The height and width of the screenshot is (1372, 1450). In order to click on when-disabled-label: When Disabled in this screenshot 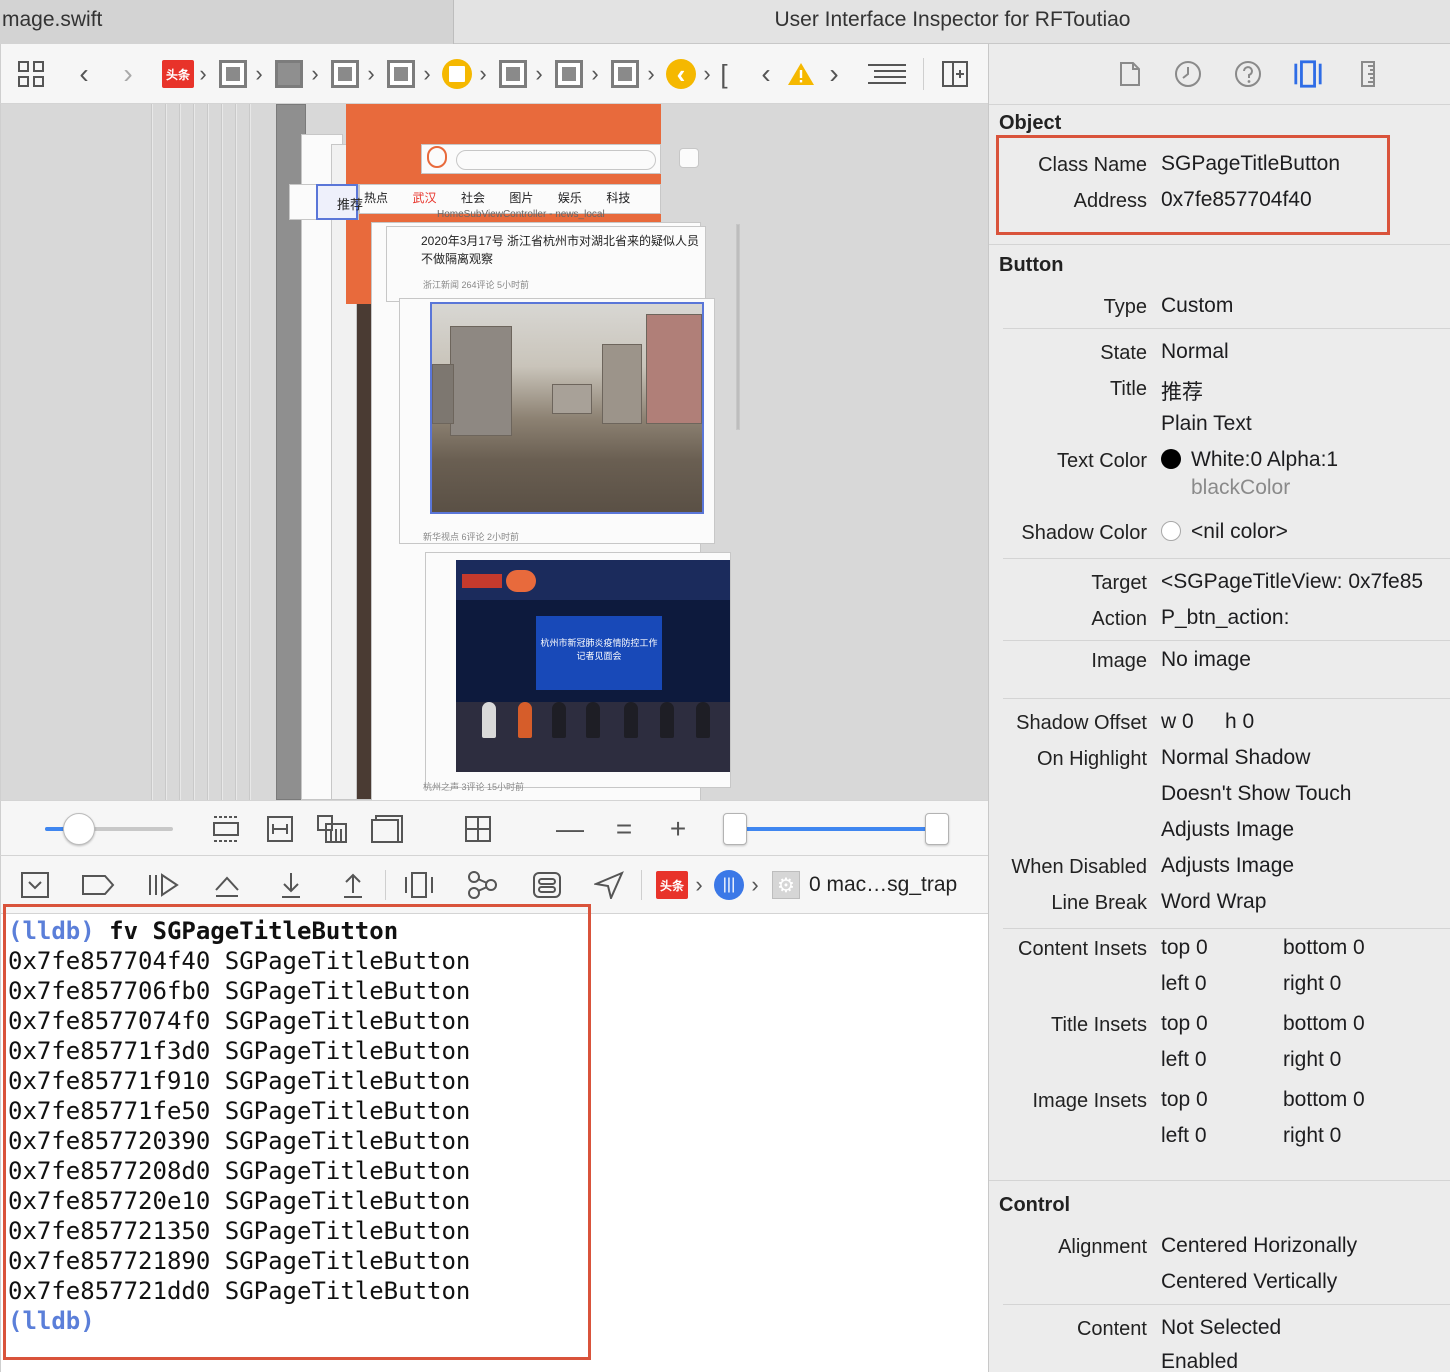, I will do `click(1079, 867)`.